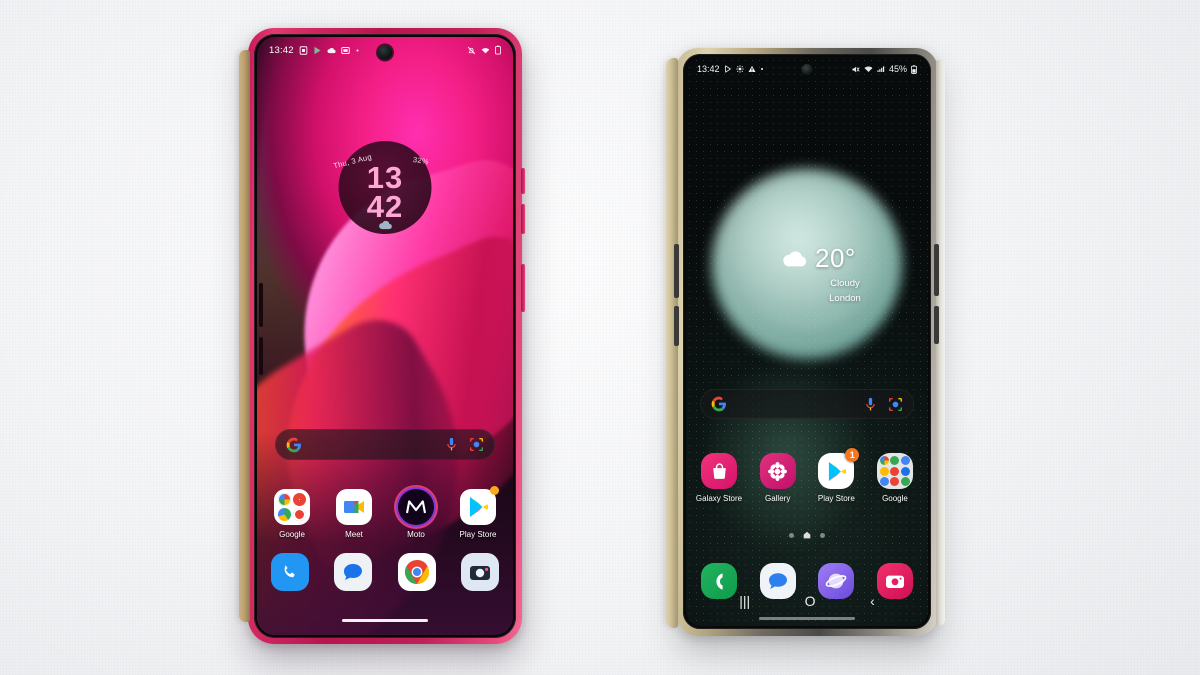 Image resolution: width=1200 pixels, height=675 pixels. Describe the element at coordinates (856, 69) in the screenshot. I see `mute-icon` at that location.